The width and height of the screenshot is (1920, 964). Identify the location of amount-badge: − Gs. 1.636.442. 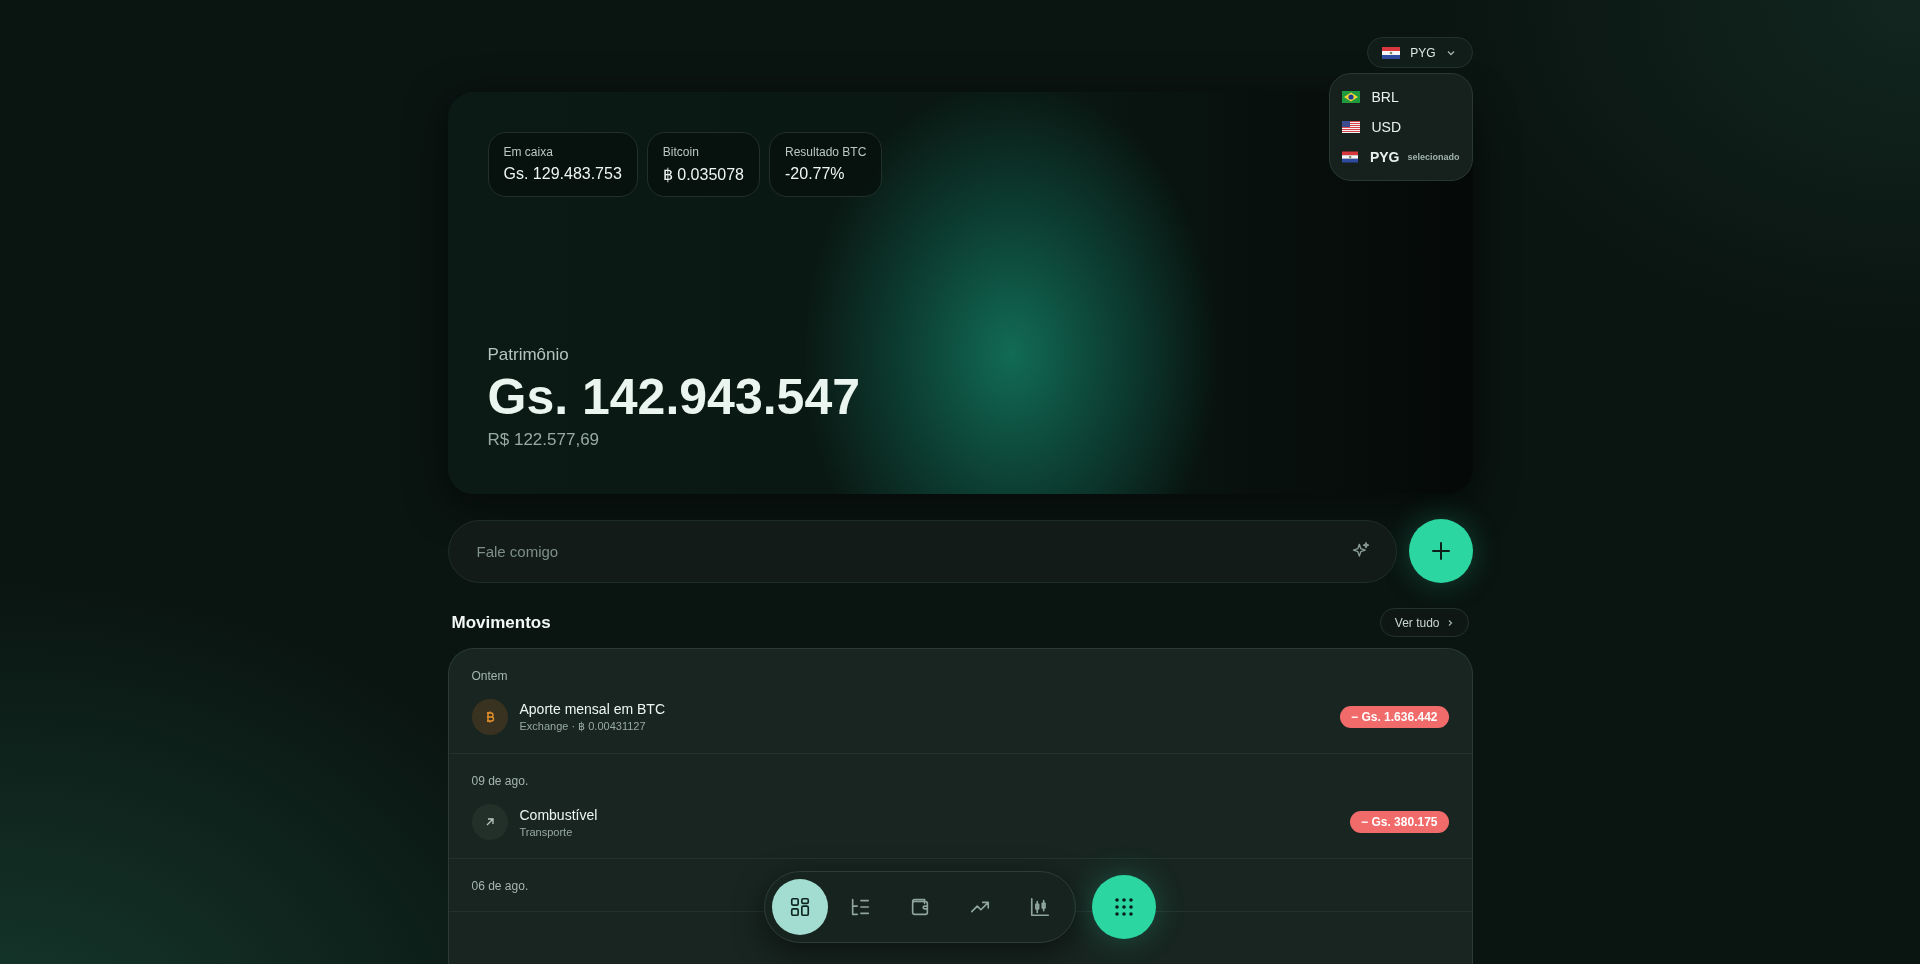
(1394, 717).